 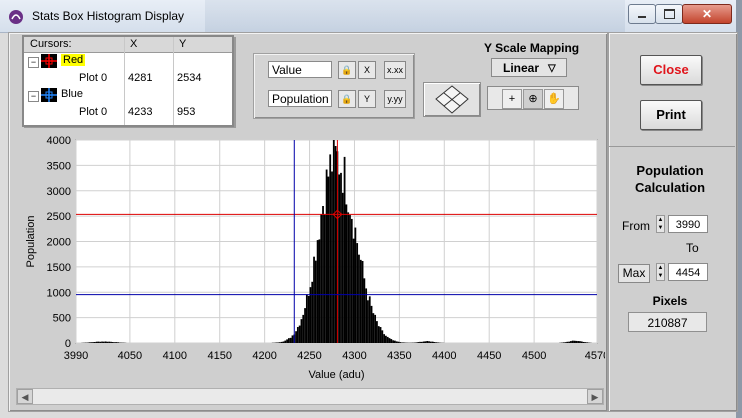 I want to click on x-autoscale-button: X, so click(x=367, y=70).